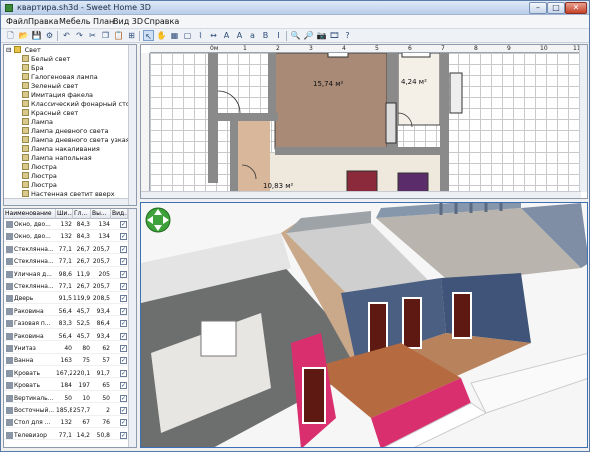  I want to click on table-row: Унитаз 40 80 62 ✓, so click(66, 349).